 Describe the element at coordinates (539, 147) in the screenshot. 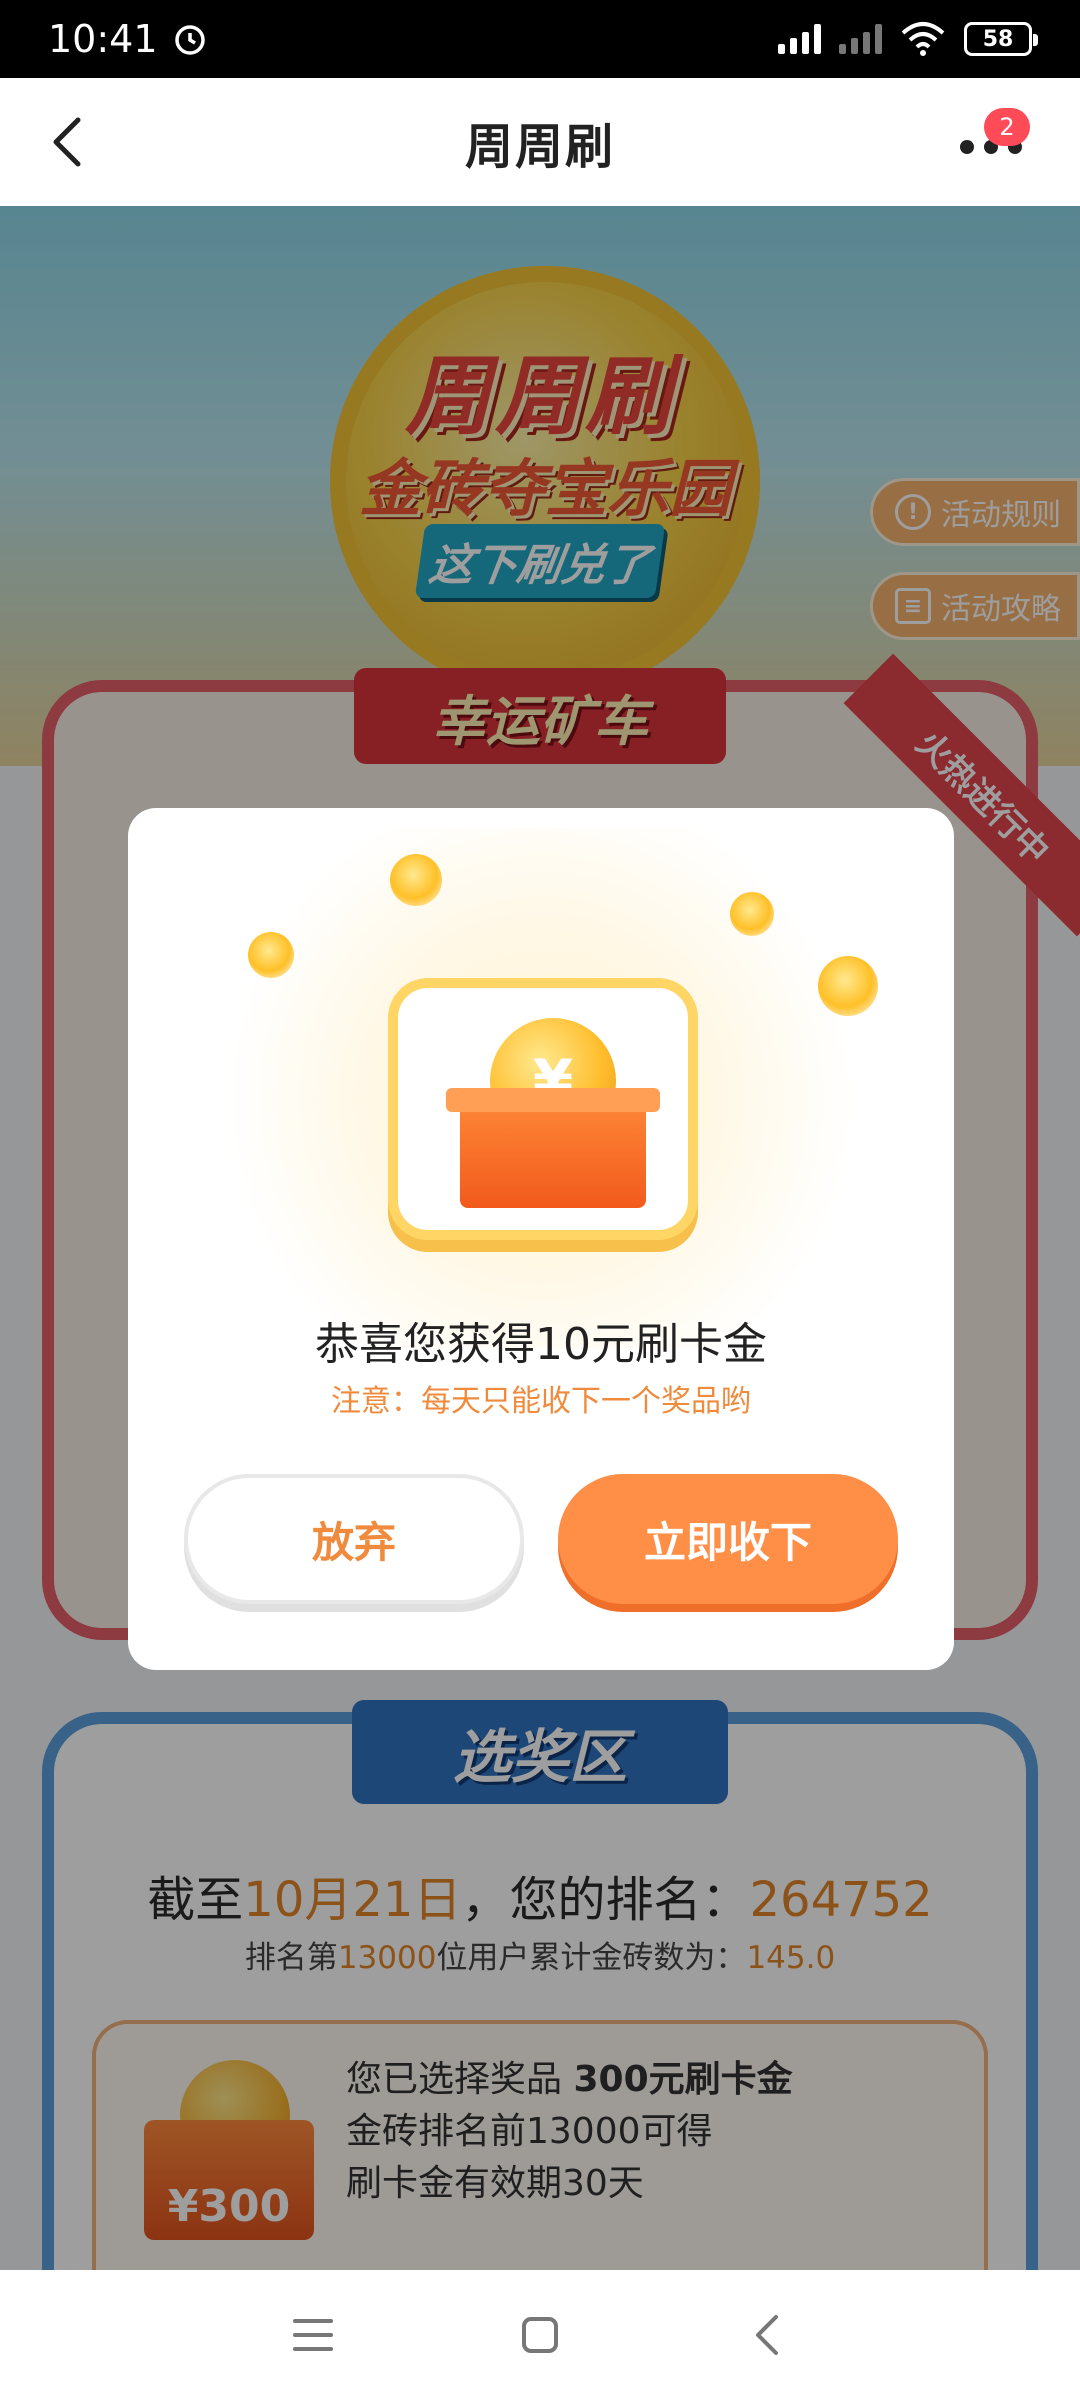

I see `page-title: 周周刷` at that location.